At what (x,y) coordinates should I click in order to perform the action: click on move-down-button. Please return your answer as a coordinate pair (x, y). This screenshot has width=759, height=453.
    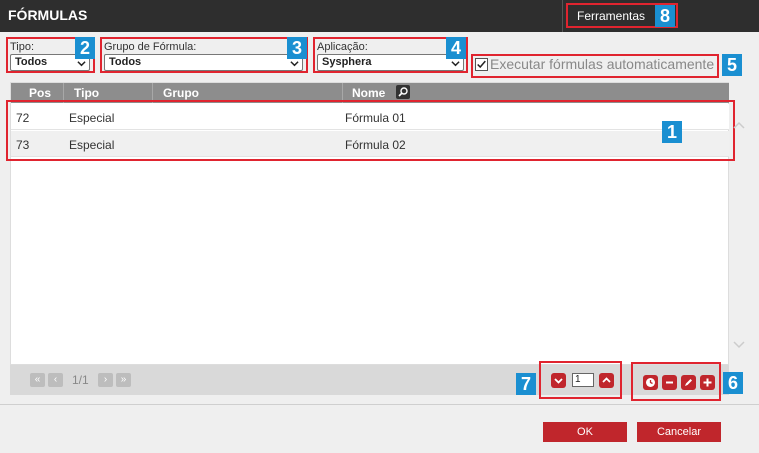
    Looking at the image, I should click on (558, 380).